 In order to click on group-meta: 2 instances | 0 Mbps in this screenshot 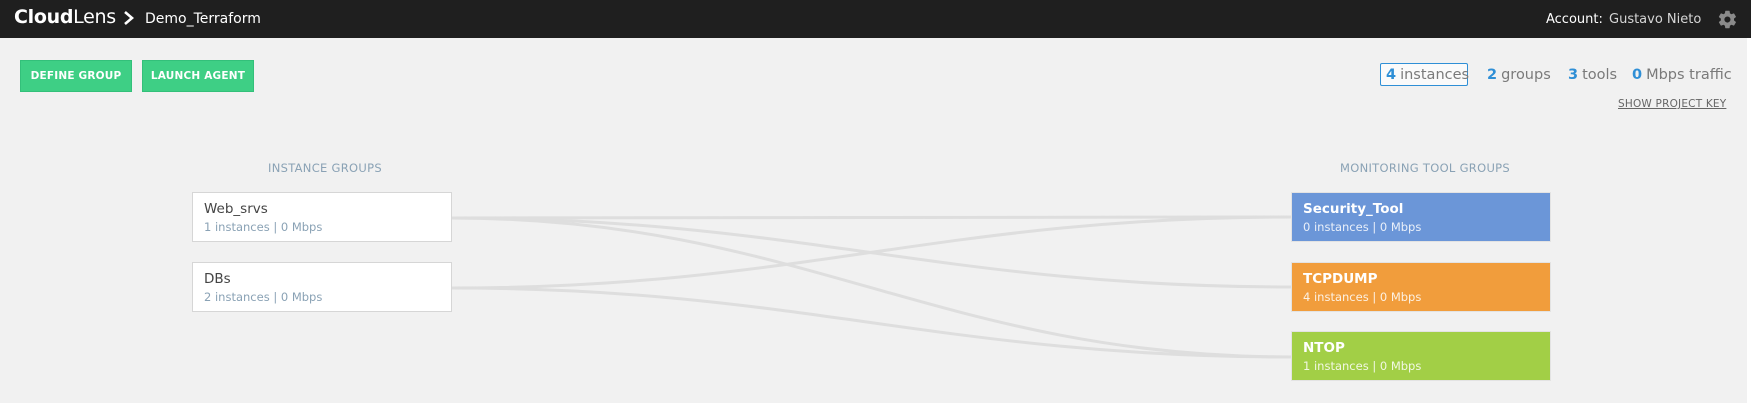, I will do `click(263, 297)`.